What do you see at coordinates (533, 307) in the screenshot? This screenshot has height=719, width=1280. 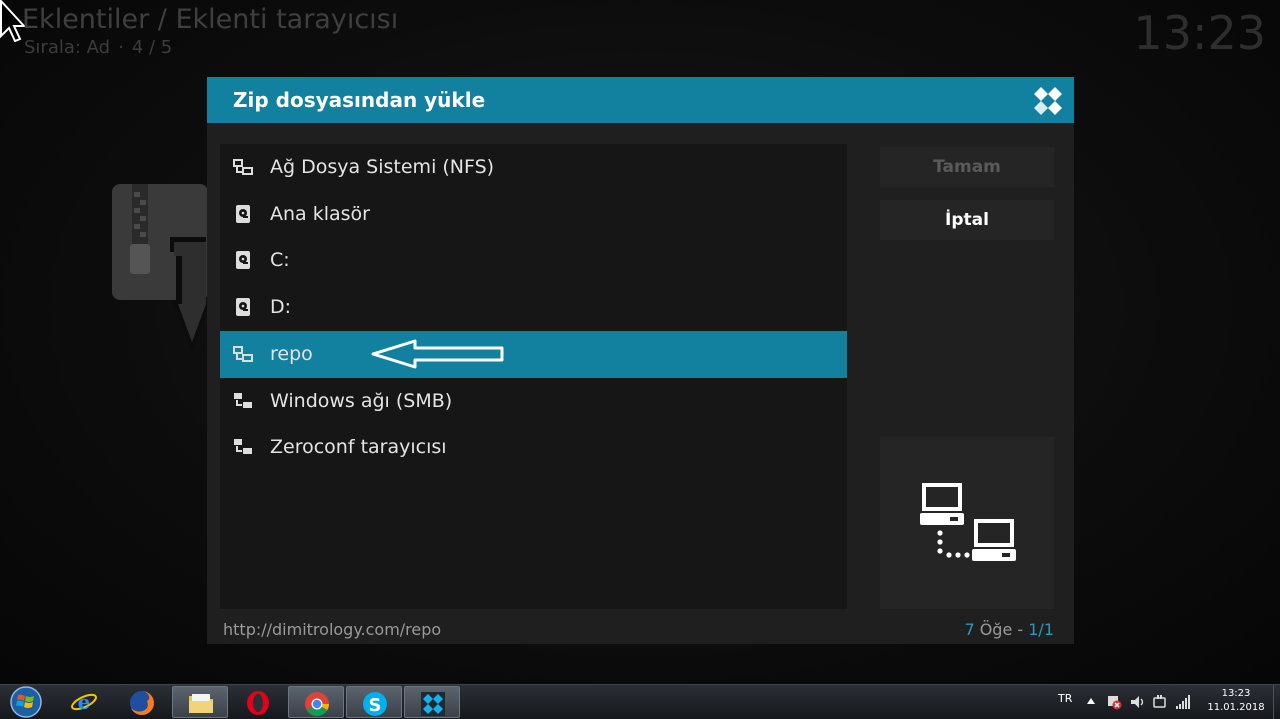 I see `list-item-drive-d: D:` at bounding box center [533, 307].